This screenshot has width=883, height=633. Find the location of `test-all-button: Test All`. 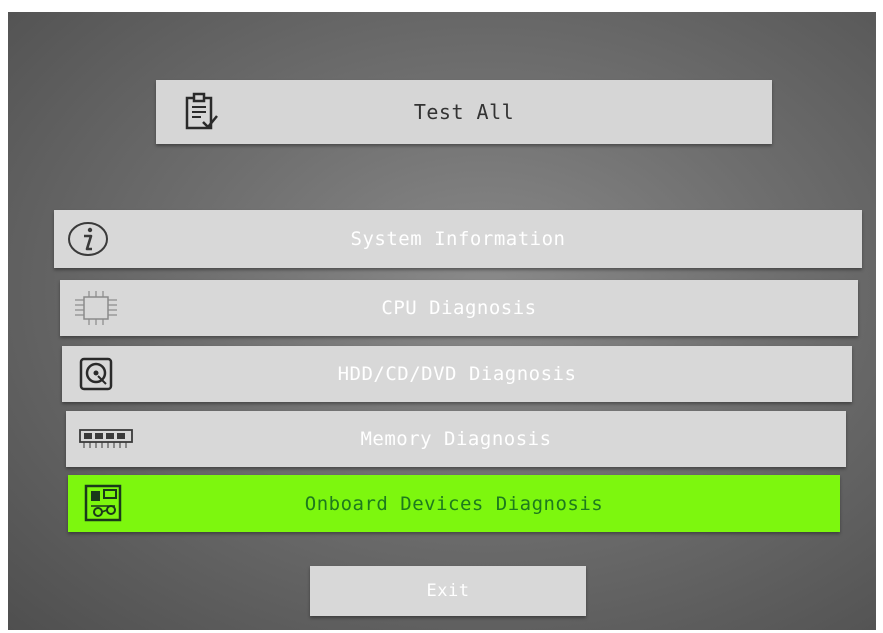

test-all-button: Test All is located at coordinates (464, 112).